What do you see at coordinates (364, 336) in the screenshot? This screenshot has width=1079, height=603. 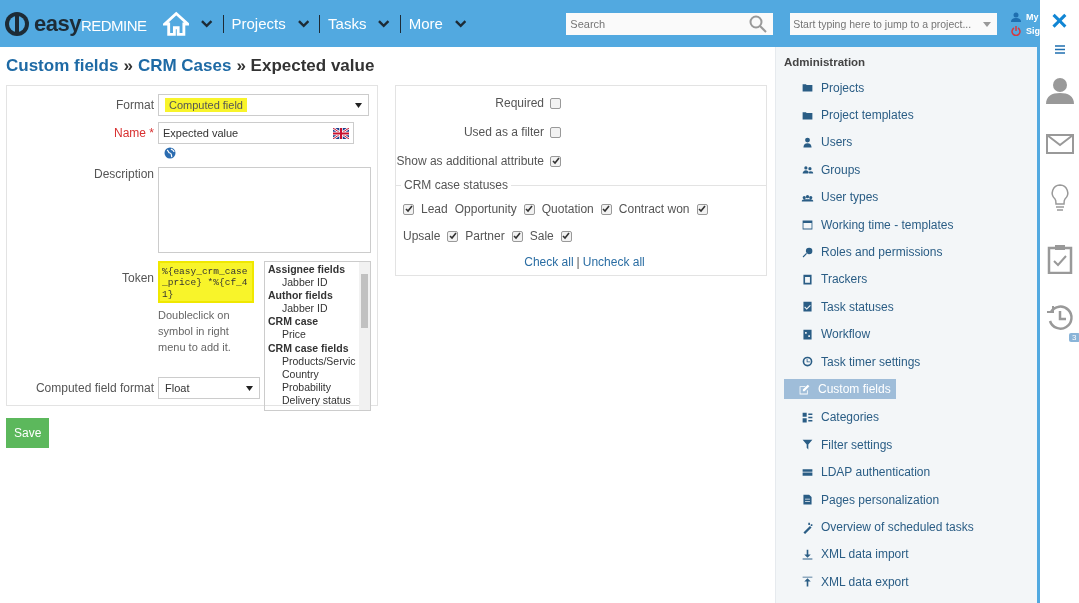 I see `scrollbar` at bounding box center [364, 336].